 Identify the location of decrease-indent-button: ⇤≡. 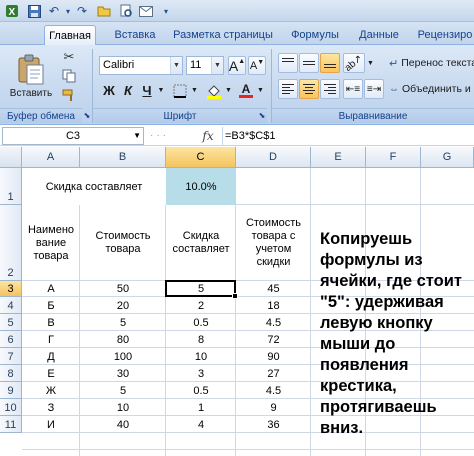
(353, 89).